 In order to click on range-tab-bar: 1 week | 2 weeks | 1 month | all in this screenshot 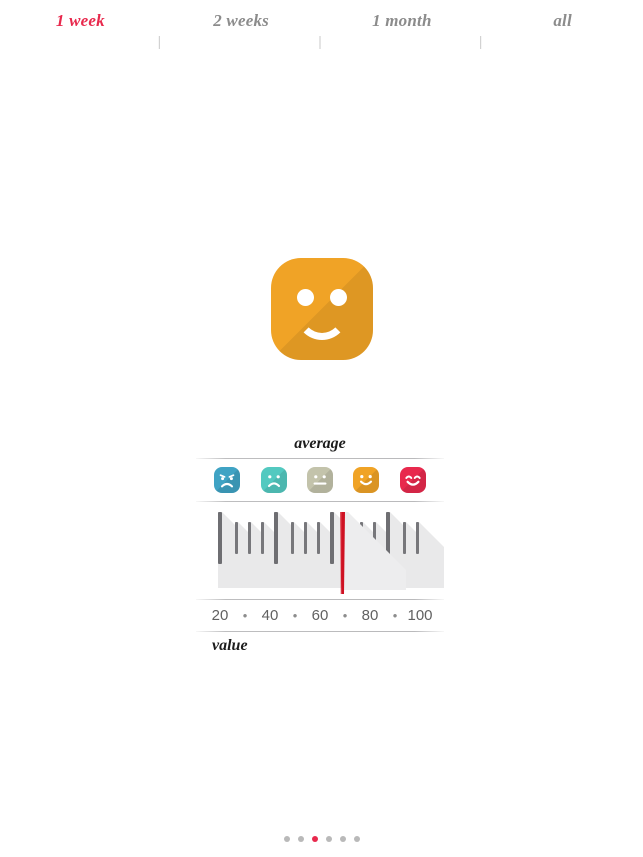, I will do `click(321, 25)`.